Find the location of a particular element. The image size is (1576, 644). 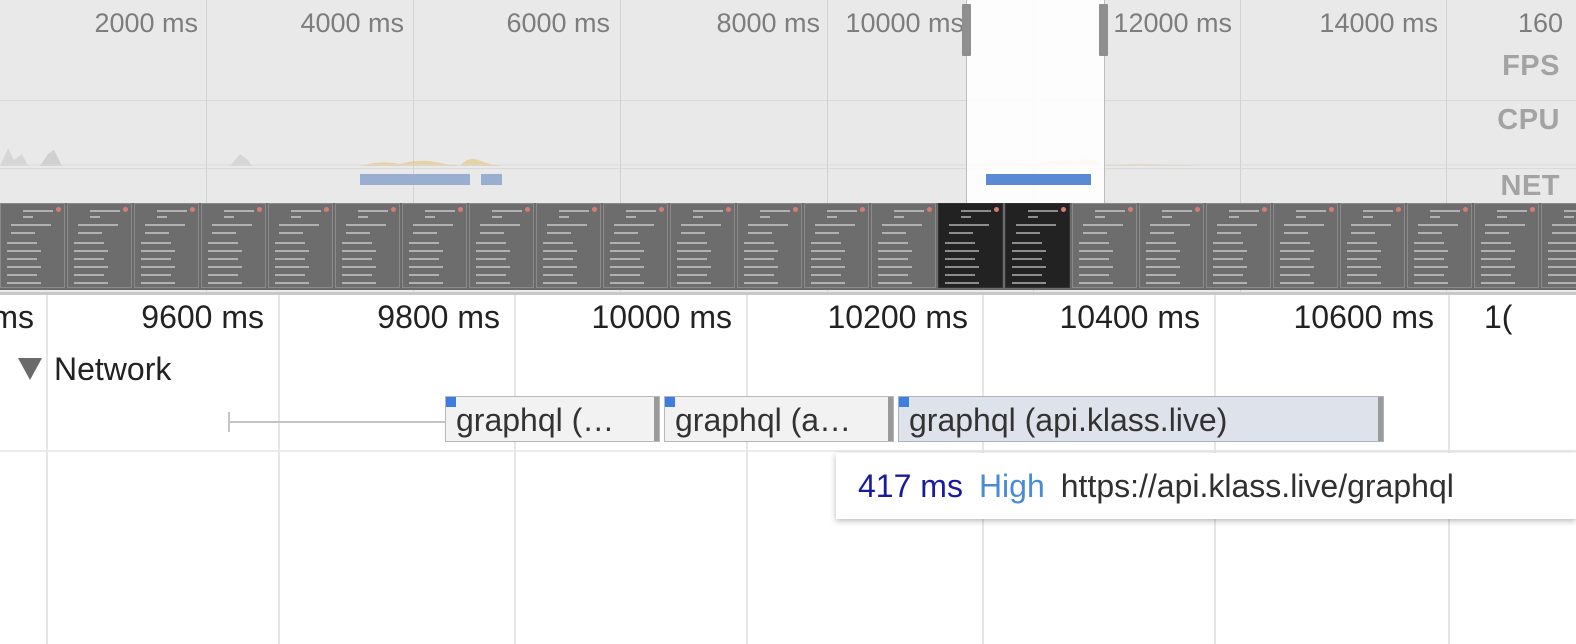

network-track-header: Network is located at coordinates (94, 369).